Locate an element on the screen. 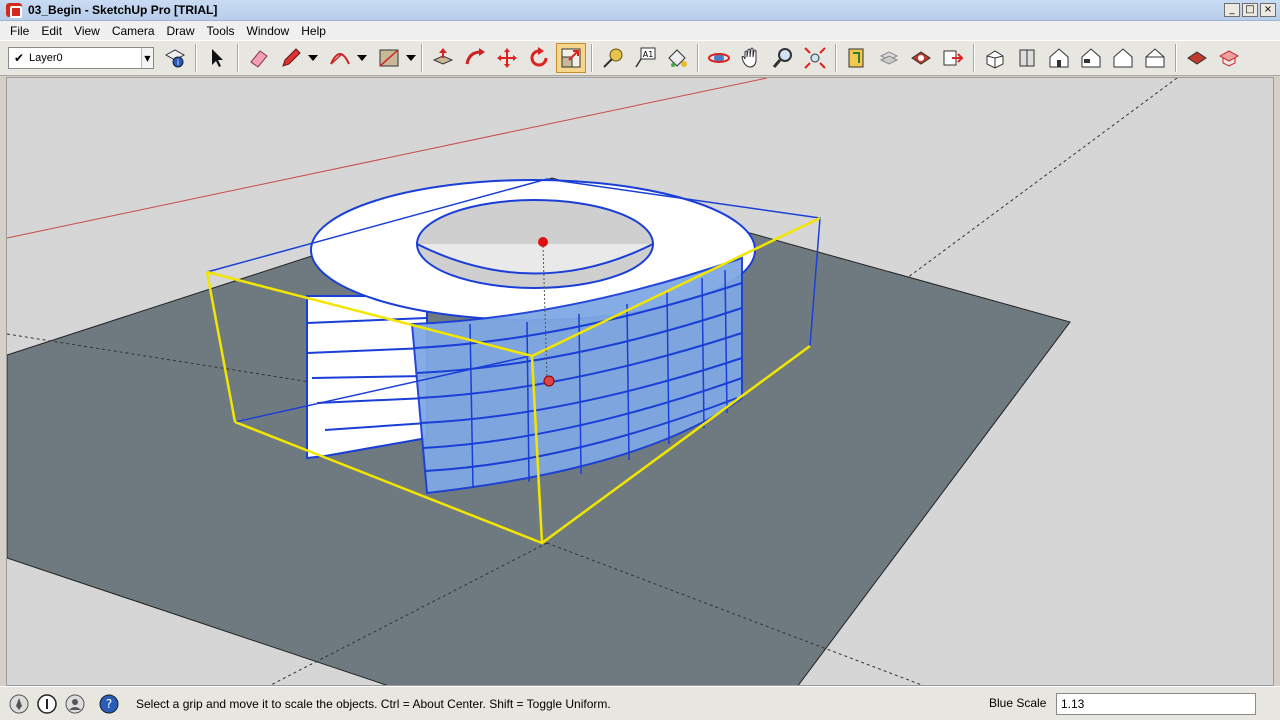  menu-edit: Edit is located at coordinates (51, 31).